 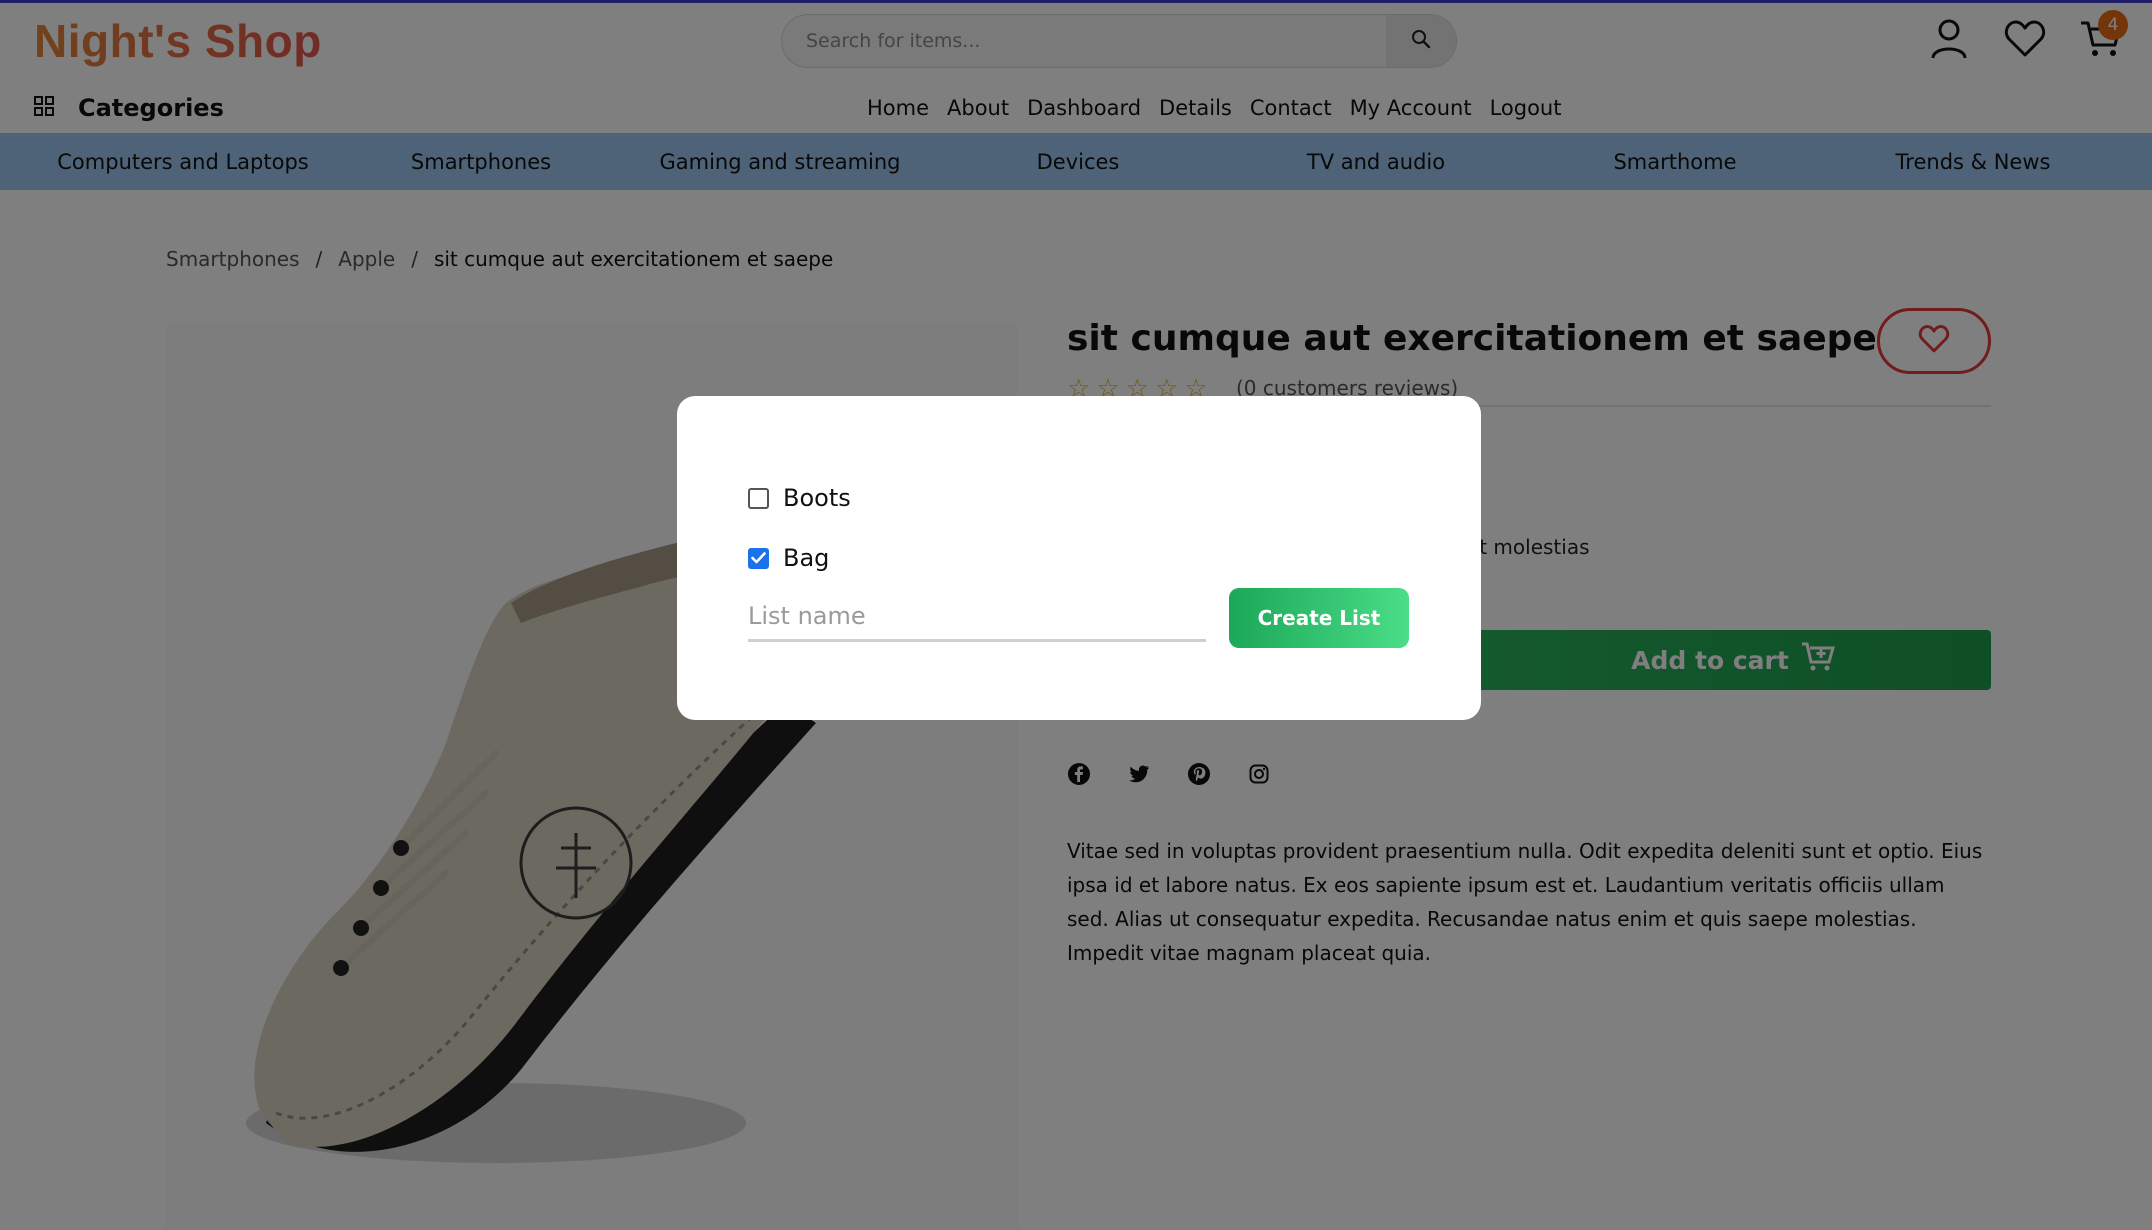 I want to click on list-option-label: Boots, so click(x=817, y=498).